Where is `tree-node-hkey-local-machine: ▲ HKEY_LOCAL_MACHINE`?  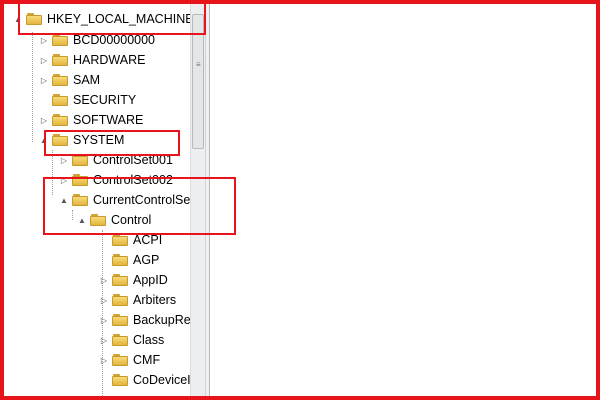
tree-node-hkey-local-machine: ▲ HKEY_LOCAL_MACHINE is located at coordinates (101, 19).